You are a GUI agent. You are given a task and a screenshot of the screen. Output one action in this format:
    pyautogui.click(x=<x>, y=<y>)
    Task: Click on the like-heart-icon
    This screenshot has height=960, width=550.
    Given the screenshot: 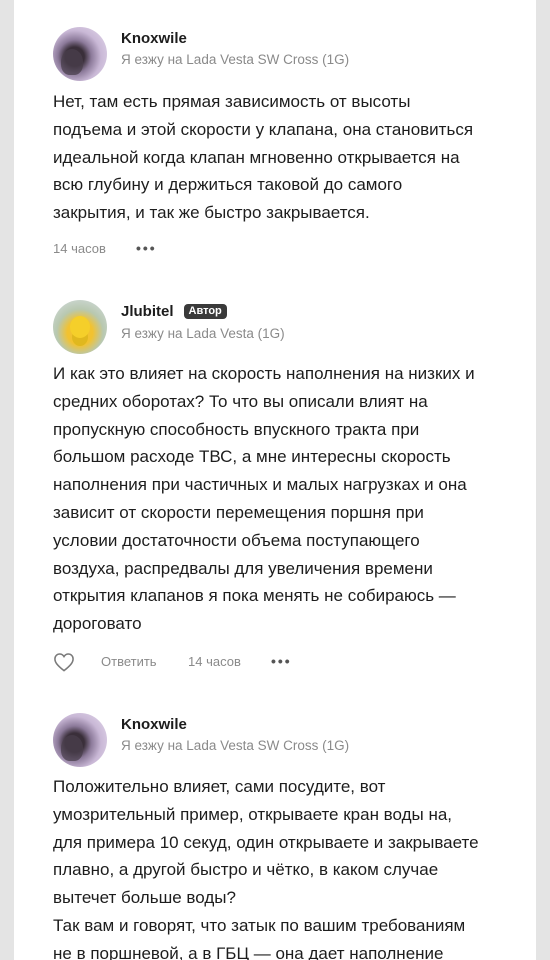 What is the action you would take?
    pyautogui.click(x=64, y=662)
    